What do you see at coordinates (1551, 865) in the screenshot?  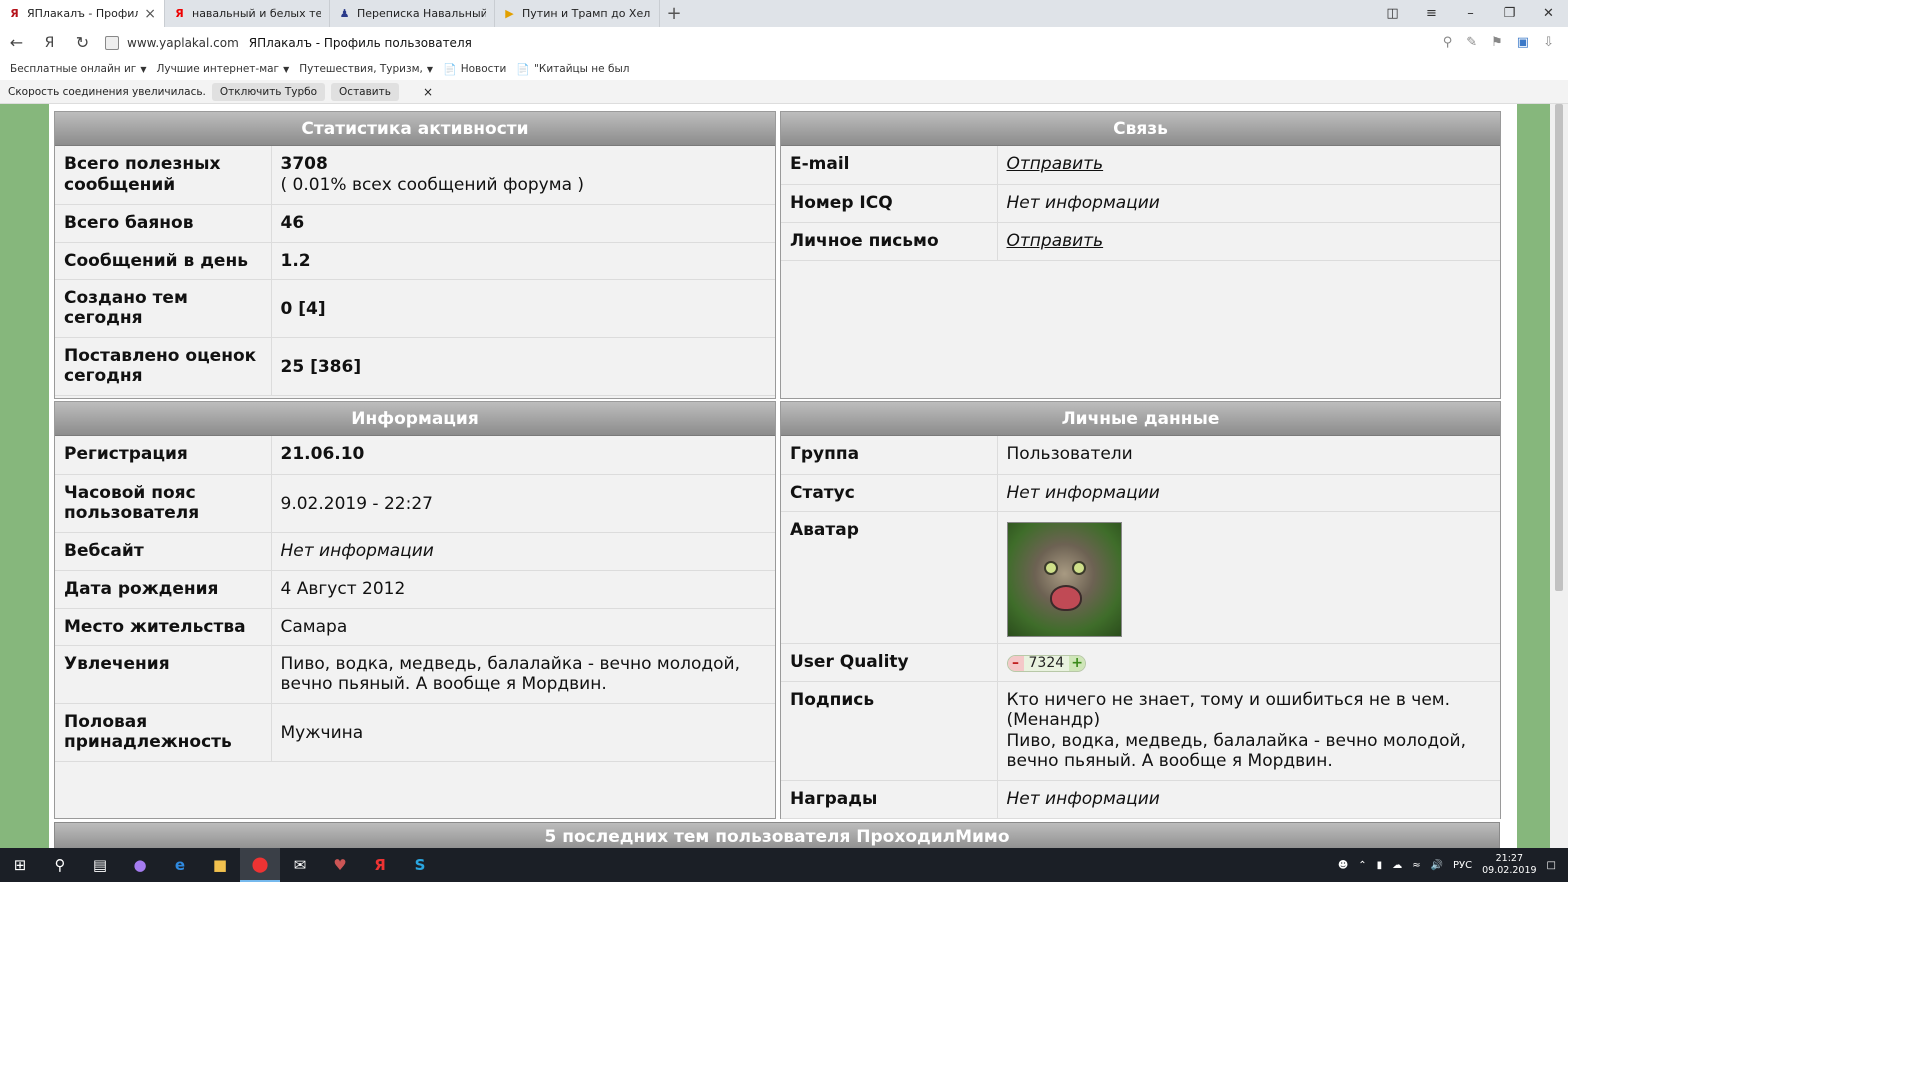 I see `notifications-icon: □` at bounding box center [1551, 865].